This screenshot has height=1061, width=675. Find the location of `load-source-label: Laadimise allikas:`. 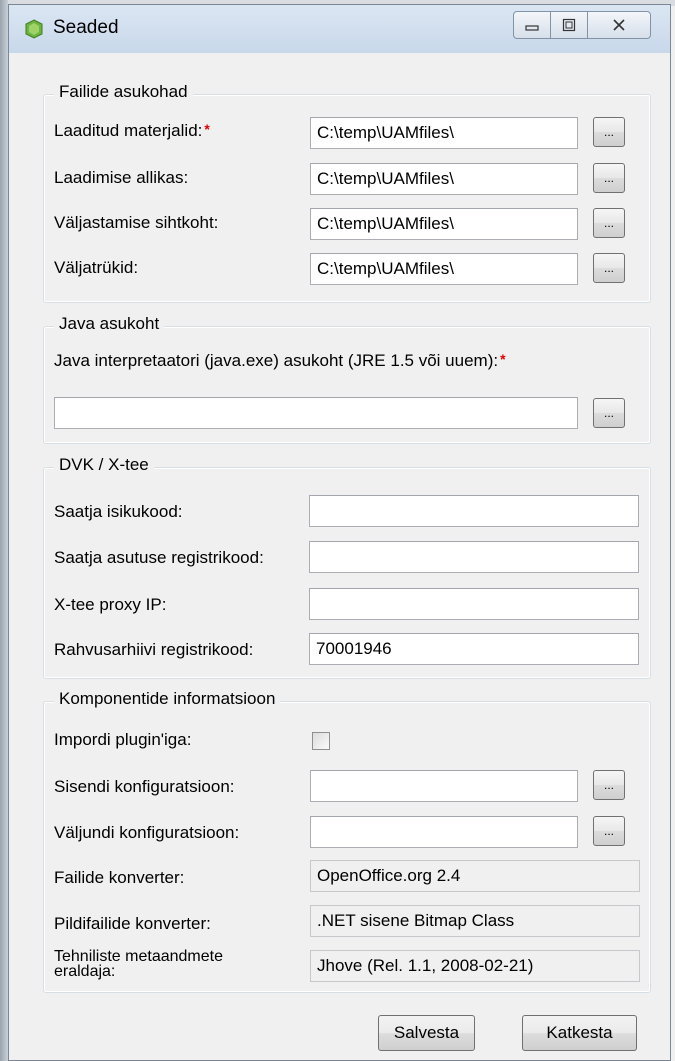

load-source-label: Laadimise allikas: is located at coordinates (121, 177).